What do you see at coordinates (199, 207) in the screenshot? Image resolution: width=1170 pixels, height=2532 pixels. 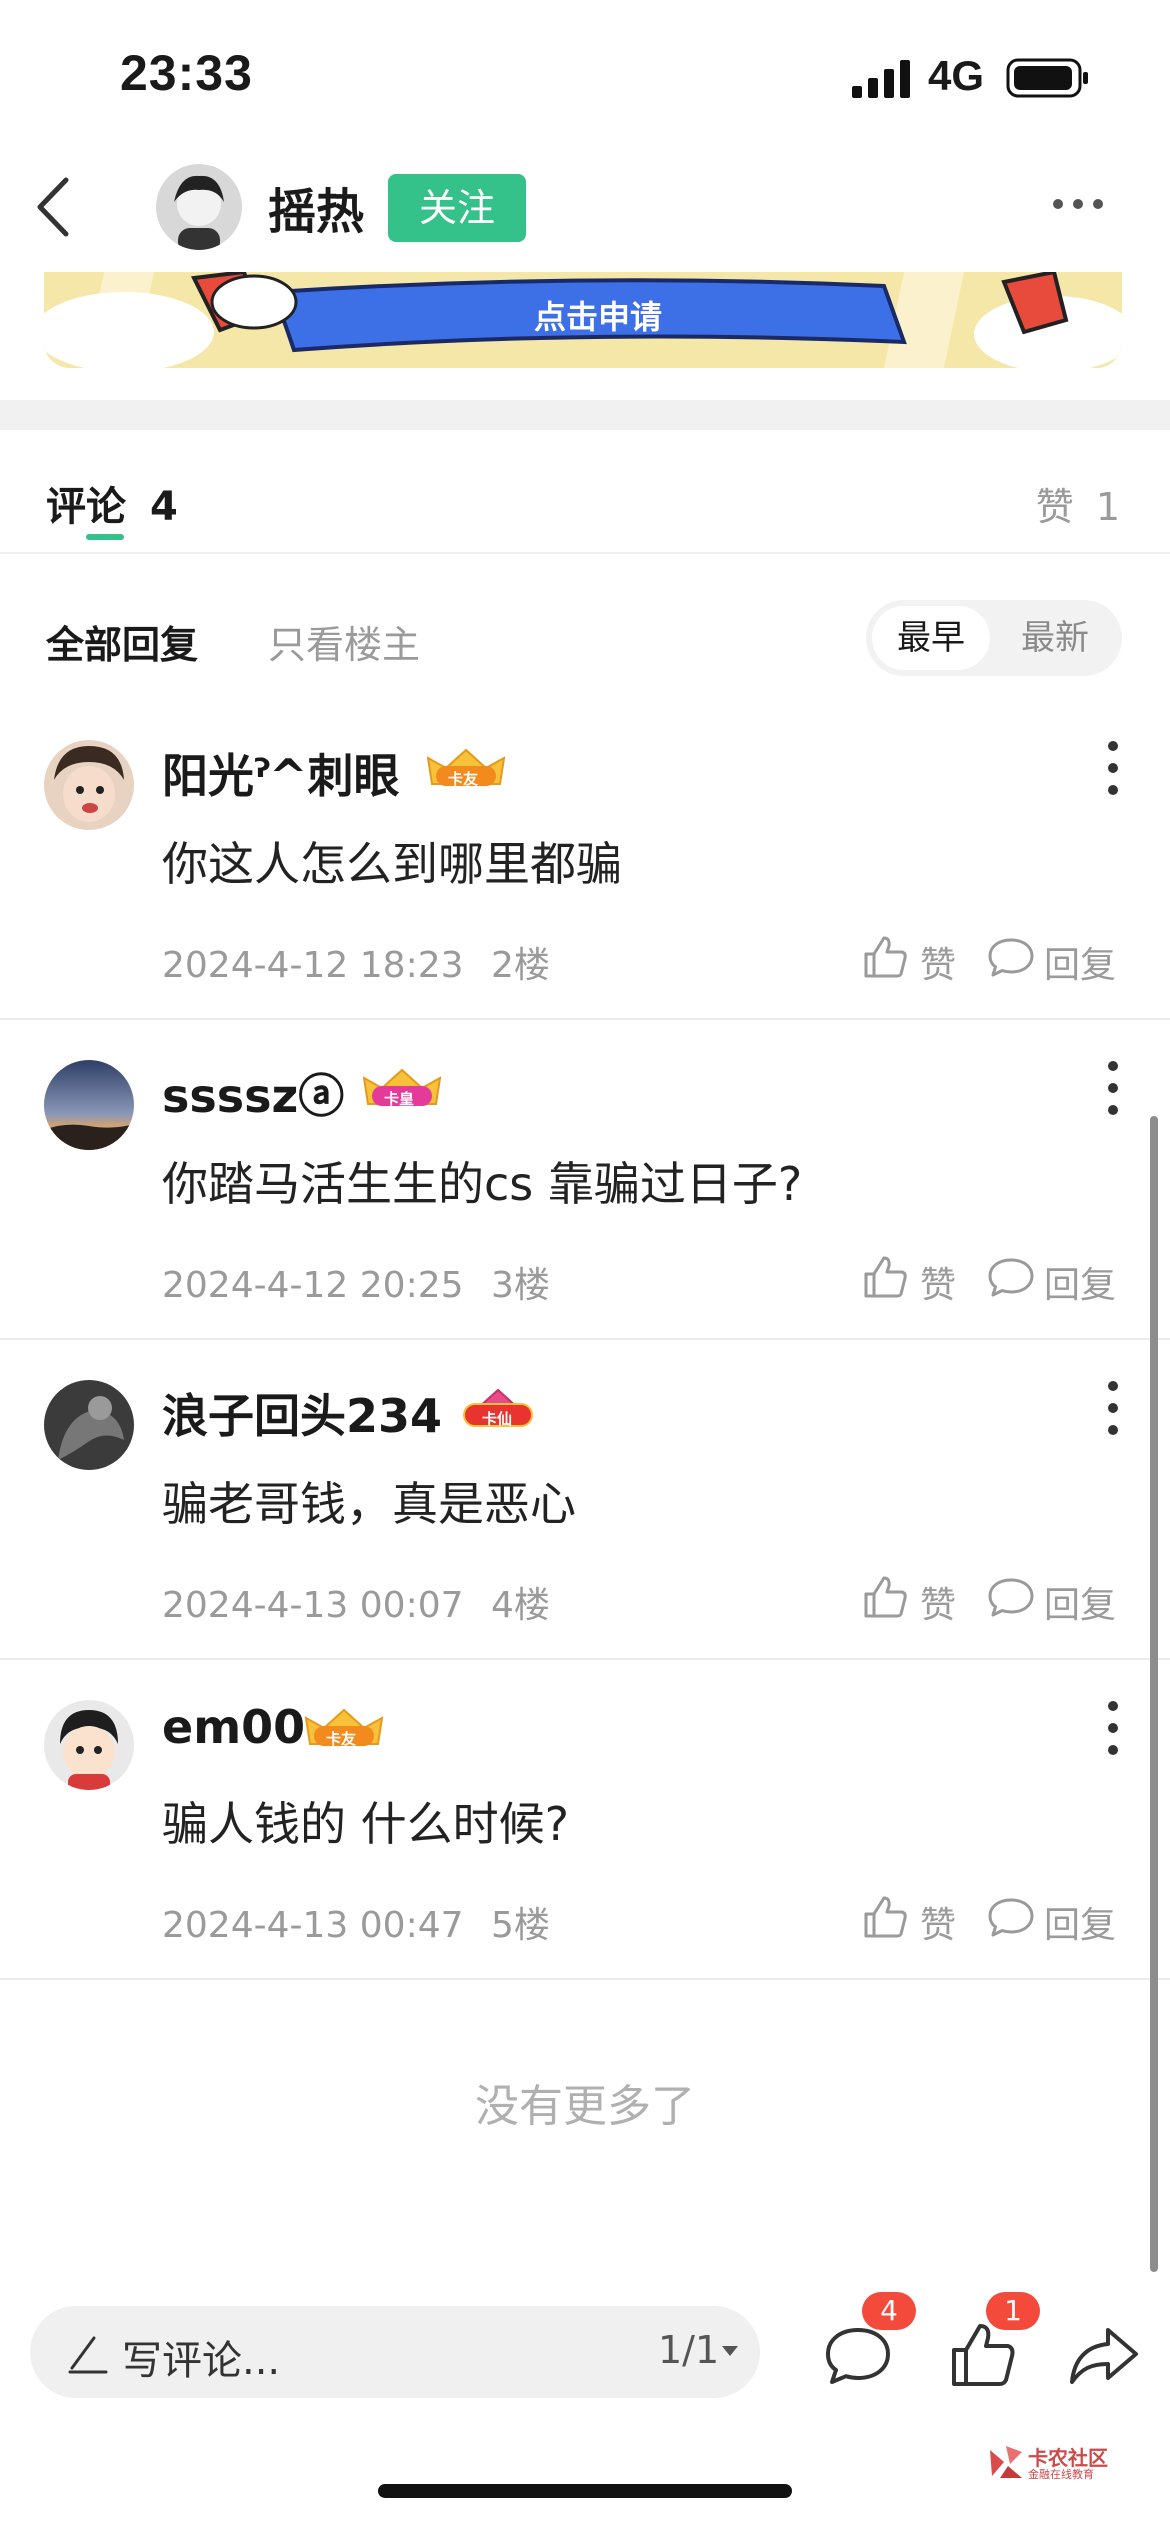 I see `author-avatar` at bounding box center [199, 207].